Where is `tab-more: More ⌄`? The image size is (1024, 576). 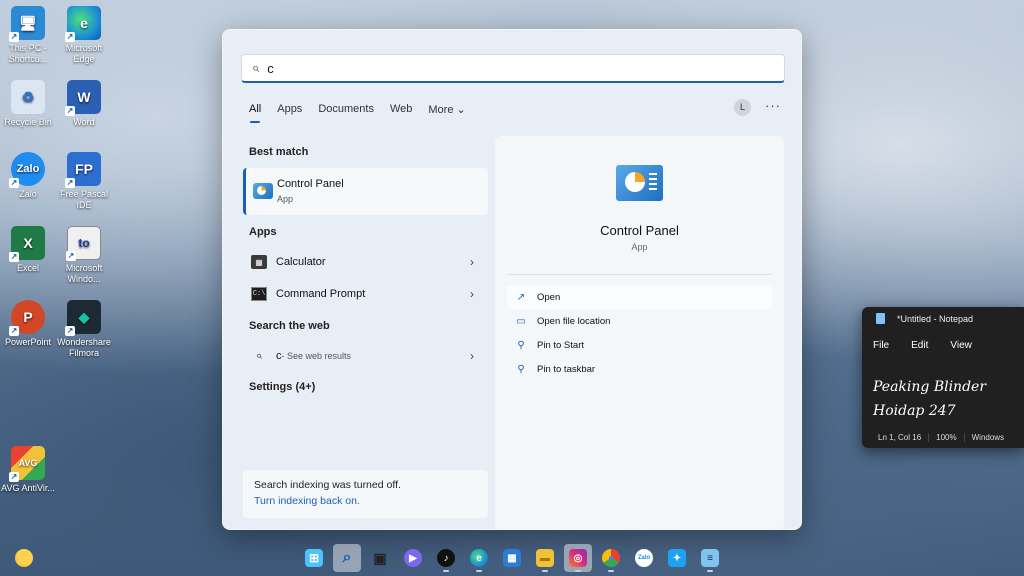 tab-more: More ⌄ is located at coordinates (446, 109).